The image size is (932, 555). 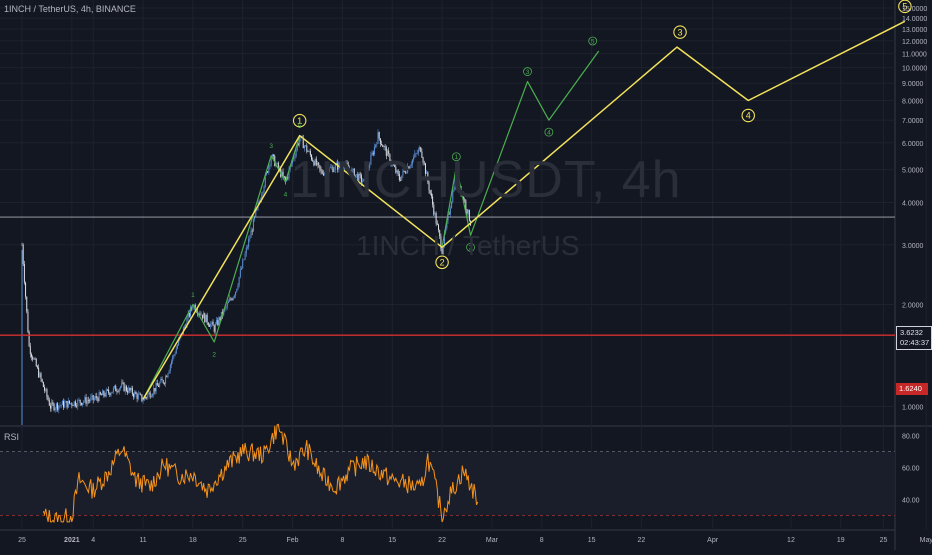 I want to click on current-price-tag: 3.6232 02:43:37, so click(x=914, y=338).